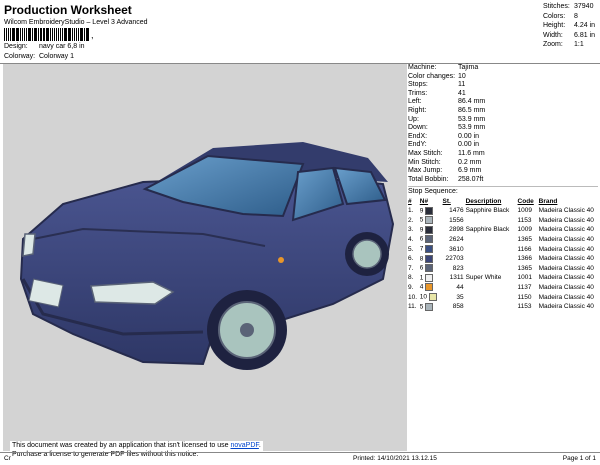  What do you see at coordinates (503, 163) in the screenshot?
I see `machine-row: Min Stitch: 0.2 mm` at bounding box center [503, 163].